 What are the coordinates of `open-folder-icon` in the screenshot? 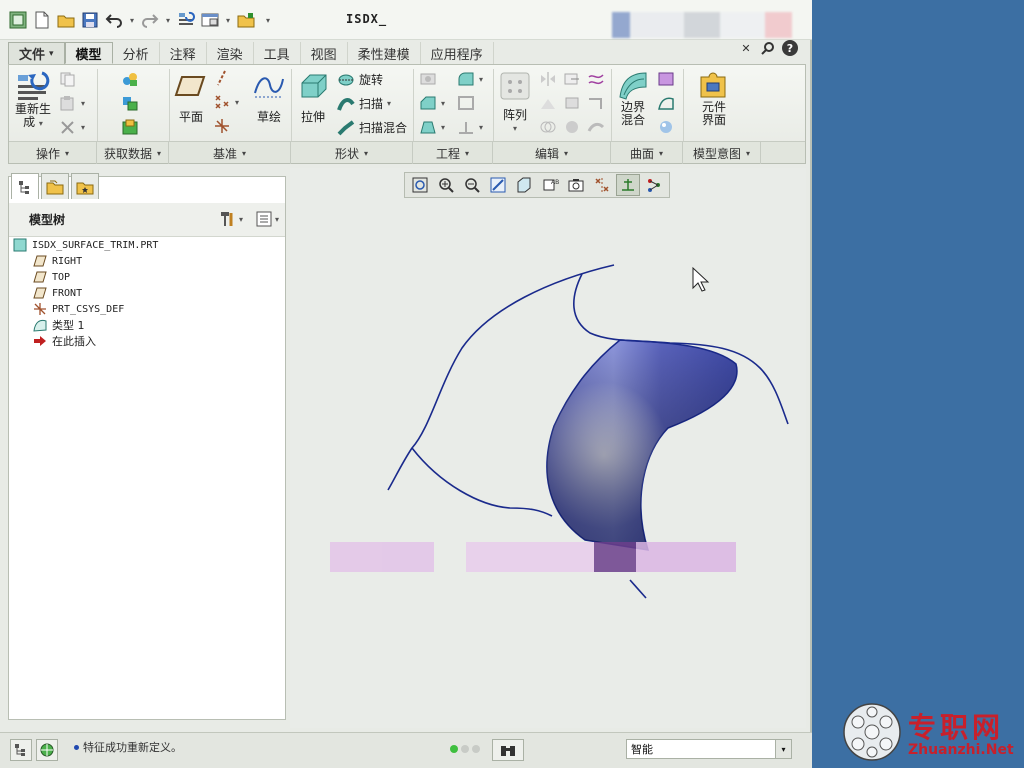 It's located at (66, 20).